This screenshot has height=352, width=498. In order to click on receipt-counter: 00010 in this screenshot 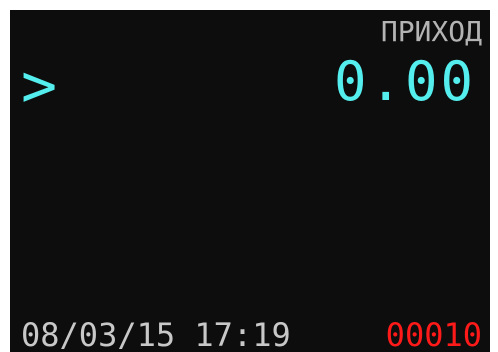, I will do `click(433, 334)`.